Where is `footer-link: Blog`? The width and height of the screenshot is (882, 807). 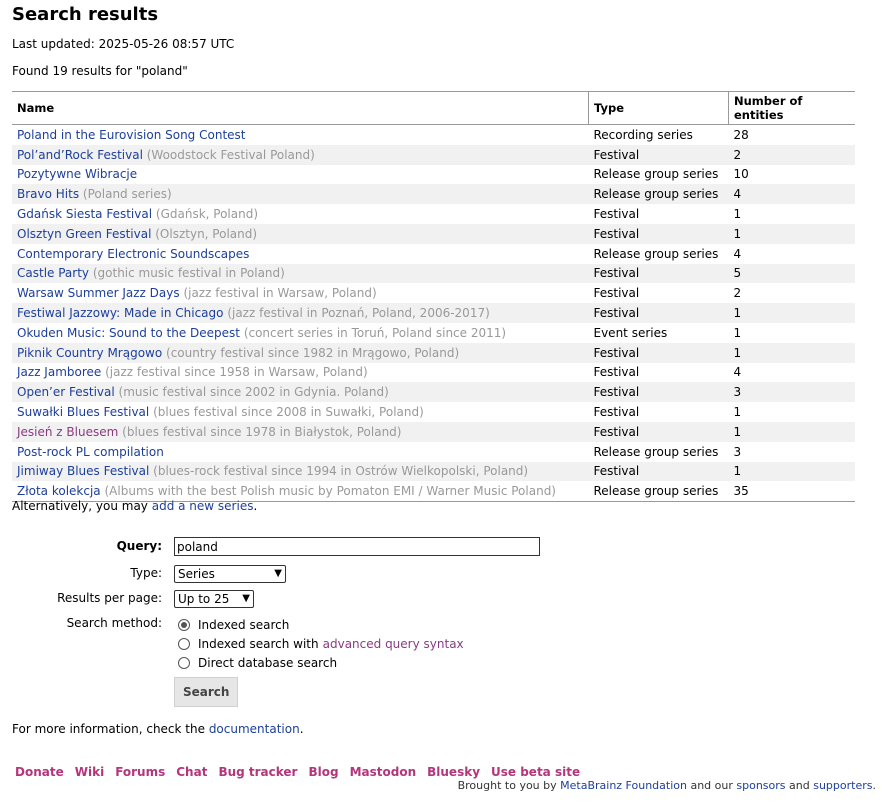
footer-link: Blog is located at coordinates (323, 772).